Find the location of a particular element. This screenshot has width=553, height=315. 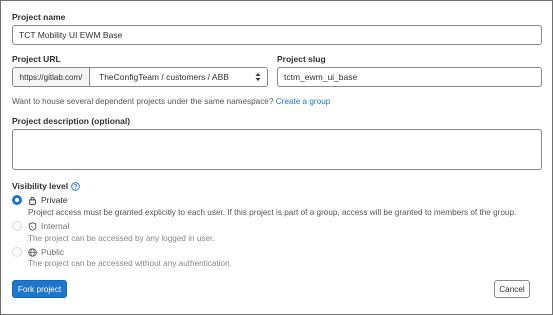

namespace-select: TheConfigTeam / customers / ABB is located at coordinates (178, 77).